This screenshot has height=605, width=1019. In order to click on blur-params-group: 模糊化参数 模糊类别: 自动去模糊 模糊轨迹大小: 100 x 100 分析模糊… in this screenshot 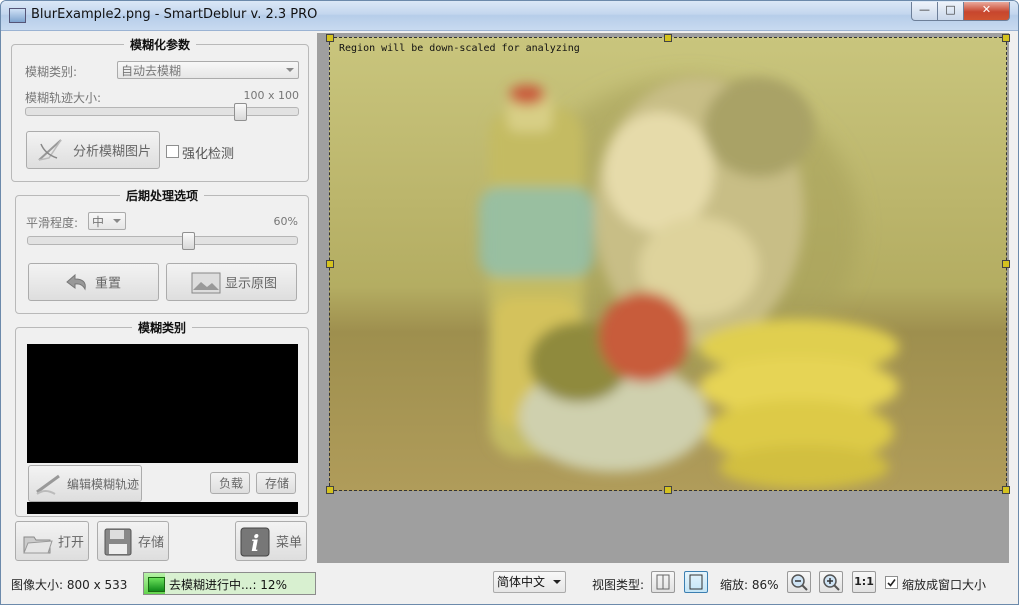, I will do `click(160, 110)`.